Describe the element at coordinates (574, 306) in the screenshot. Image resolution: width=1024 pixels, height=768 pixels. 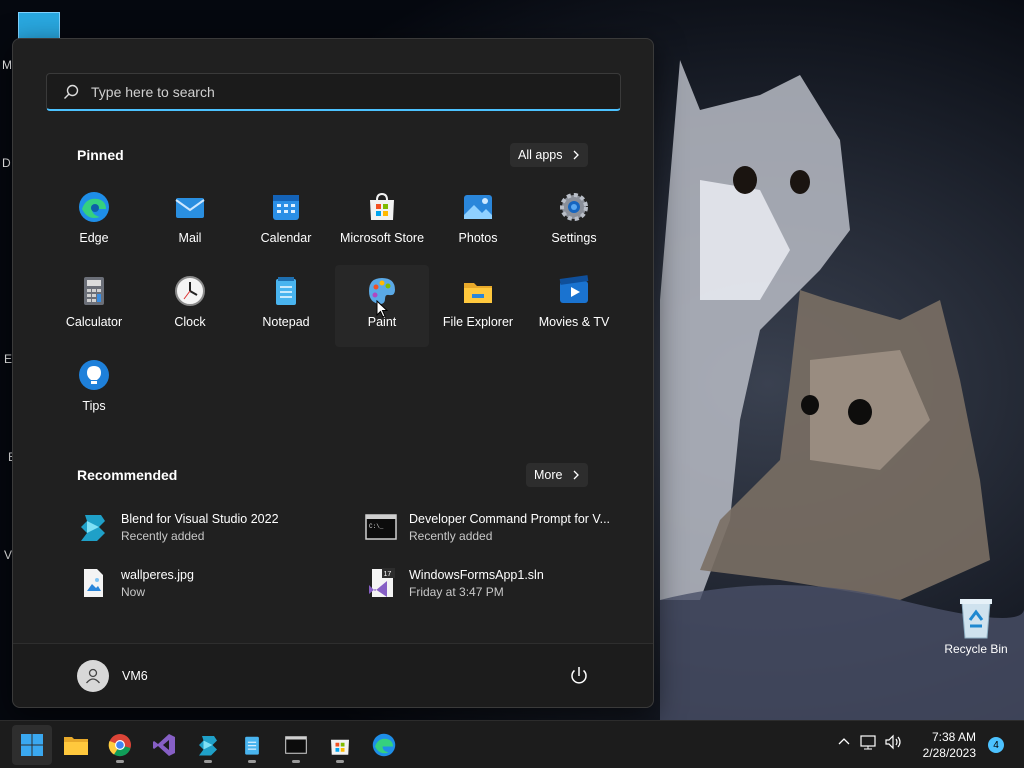
I see `pinned-app-movies-tv: Movies & TV` at that location.